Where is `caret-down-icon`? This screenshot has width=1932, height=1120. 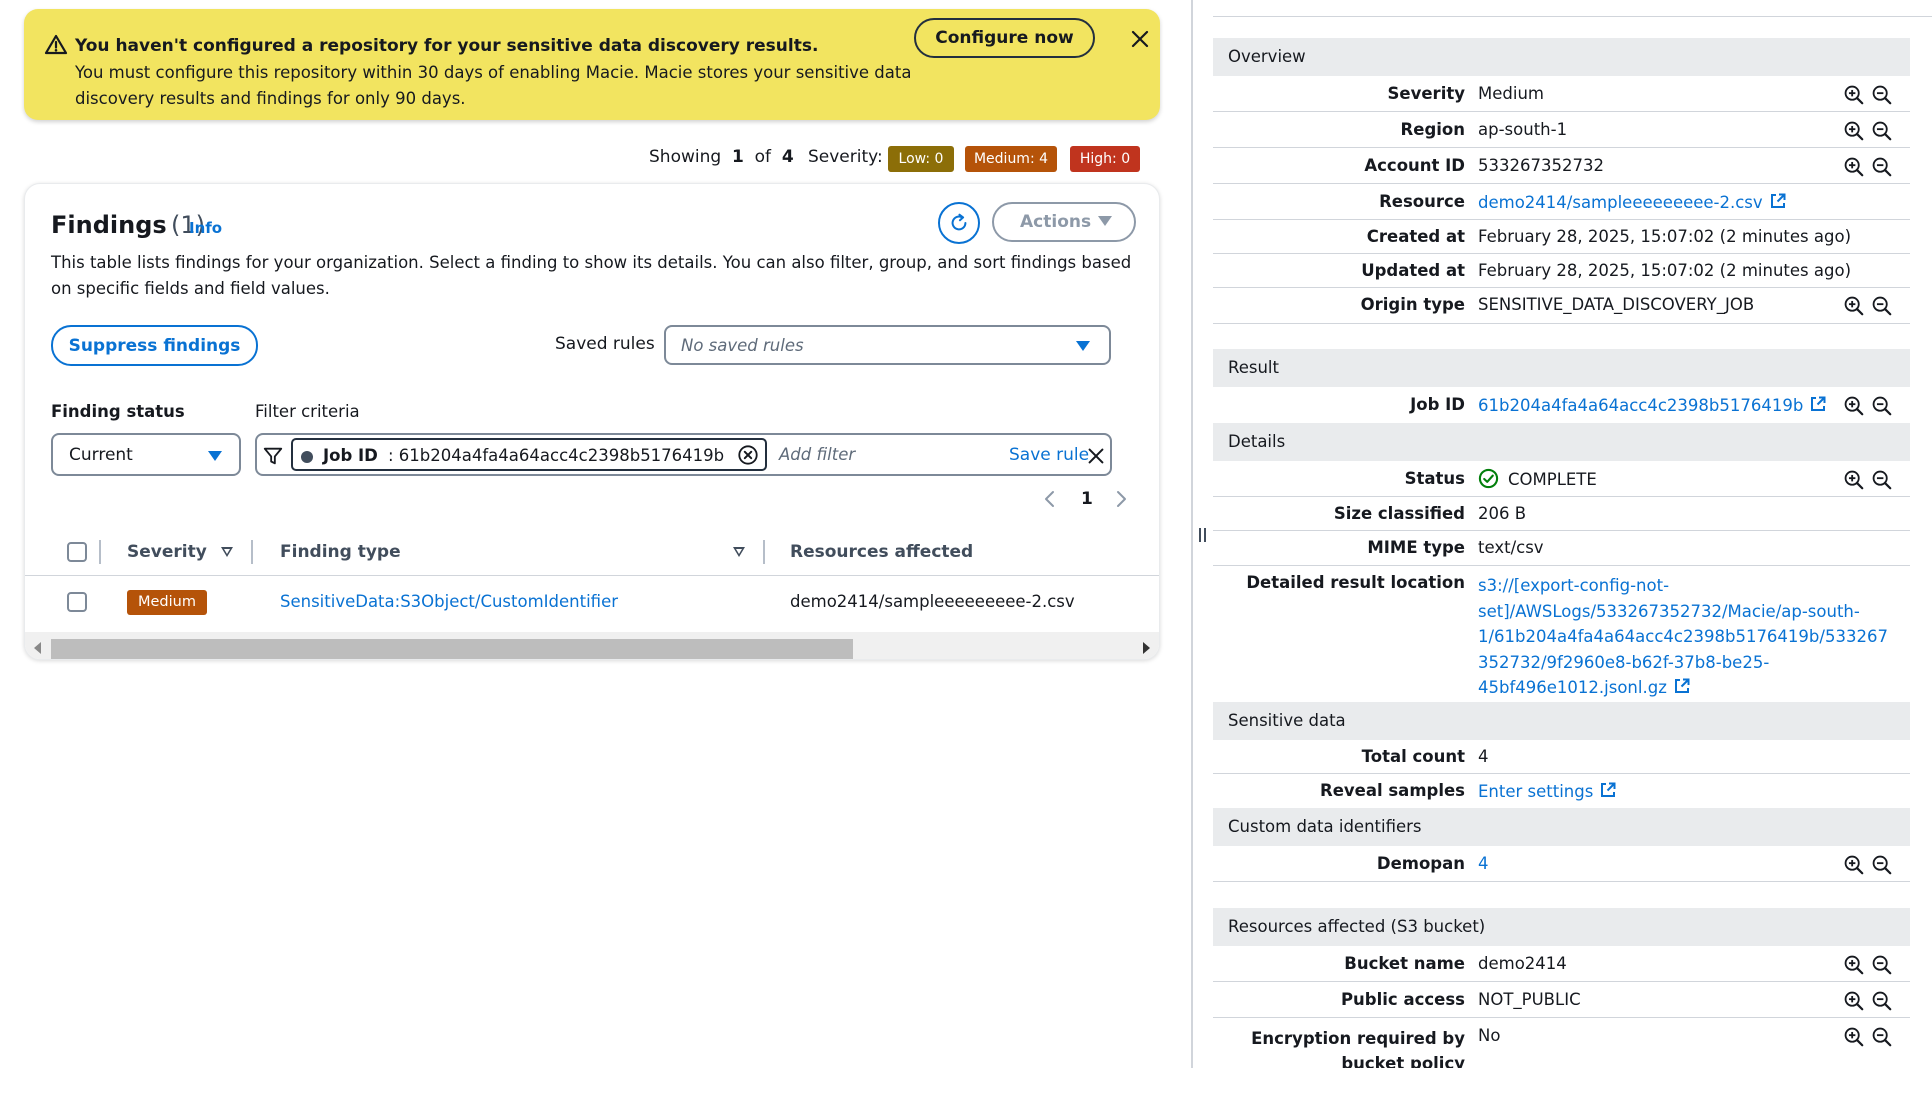
caret-down-icon is located at coordinates (1105, 221).